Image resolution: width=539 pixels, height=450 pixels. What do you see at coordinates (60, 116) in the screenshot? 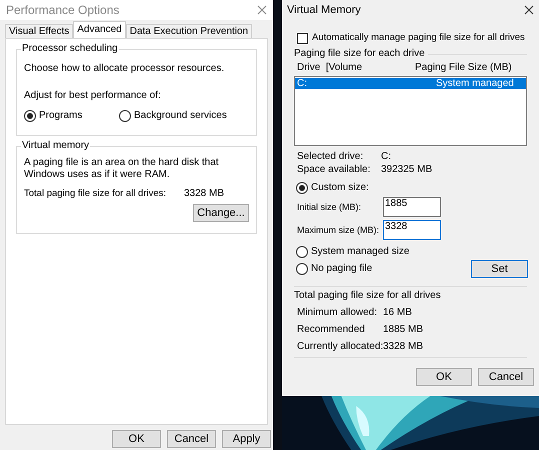
I see `radio-label: Programs` at bounding box center [60, 116].